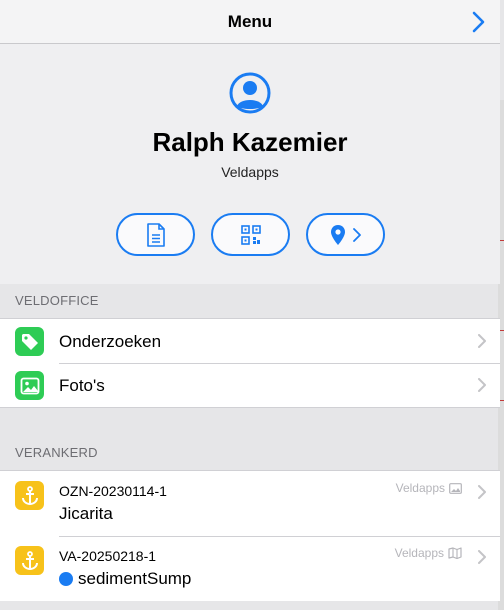 This screenshot has height=610, width=504. What do you see at coordinates (135, 578) in the screenshot?
I see `anchored-item-title: sedimentSump` at bounding box center [135, 578].